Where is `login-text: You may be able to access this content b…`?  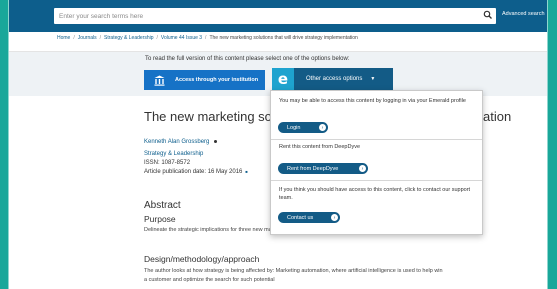 login-text: You may be able to access this content b… is located at coordinates (372, 101).